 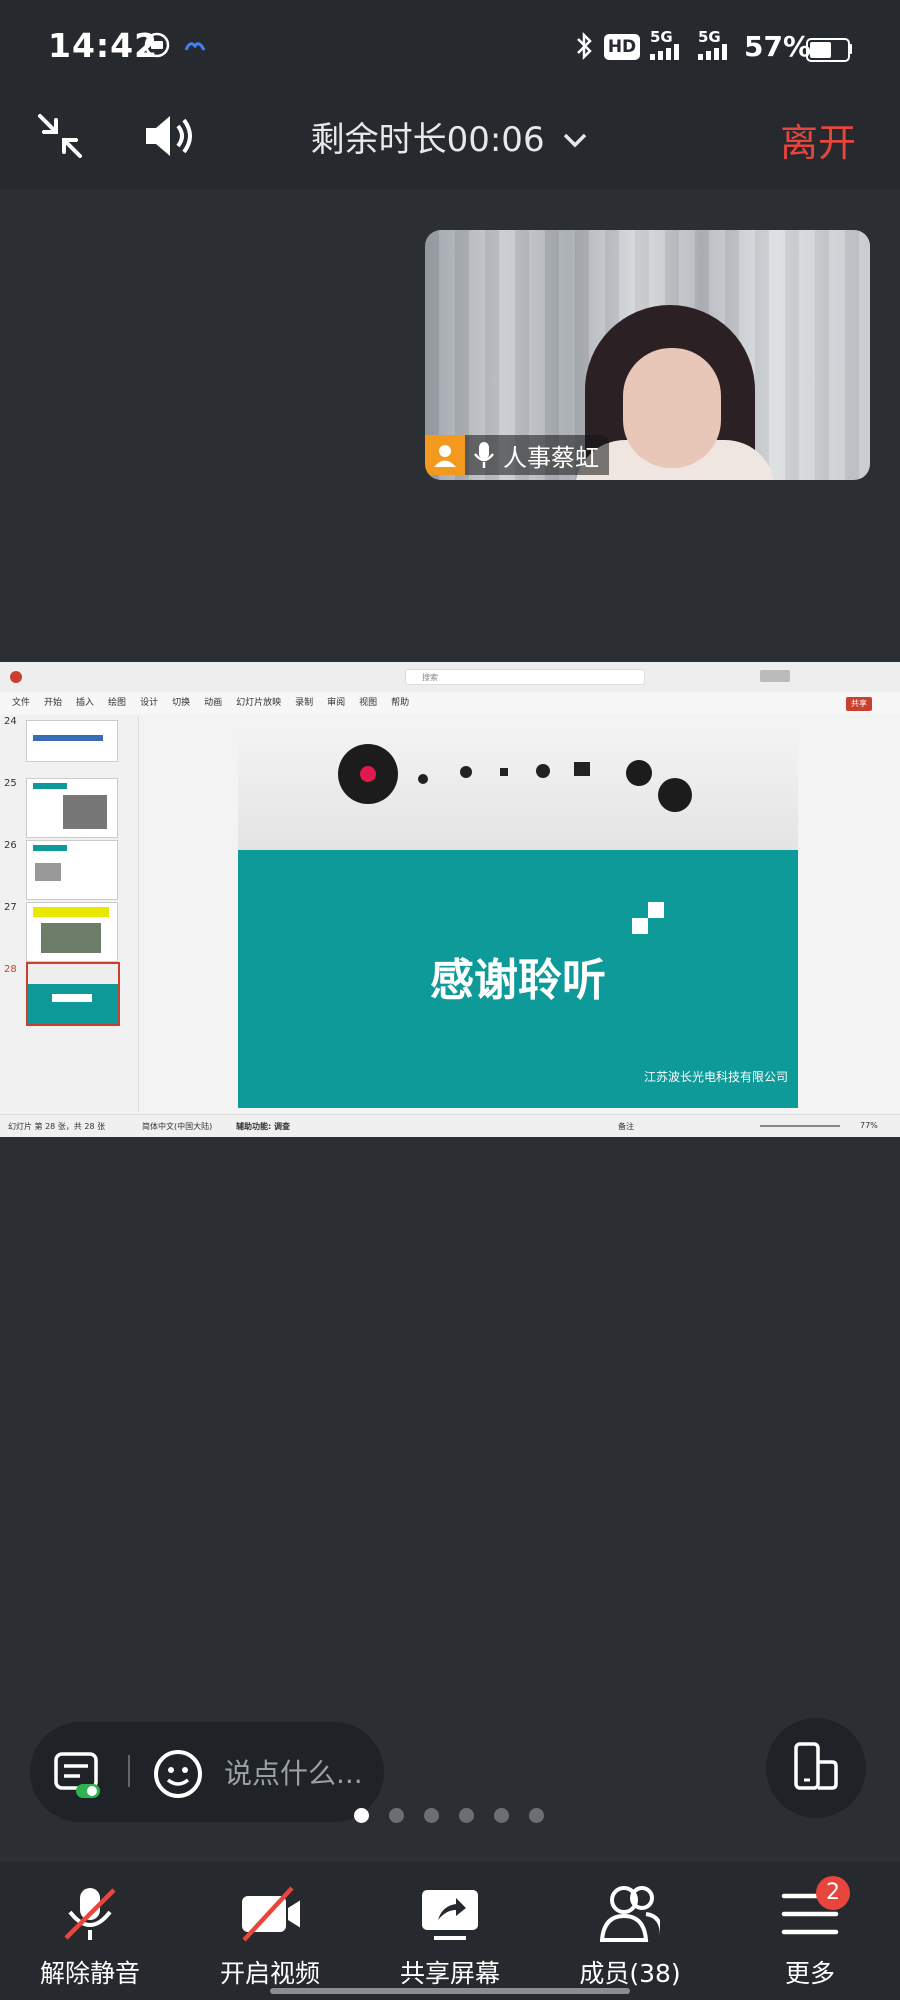 I want to click on app-notification-icon, so click(x=157, y=45).